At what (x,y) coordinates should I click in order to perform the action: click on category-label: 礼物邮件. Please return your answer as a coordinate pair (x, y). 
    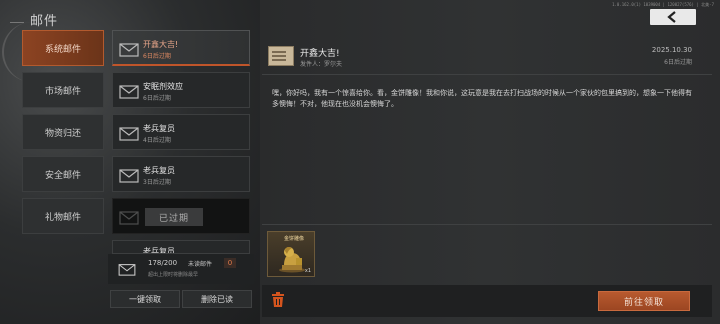
    Looking at the image, I should click on (62, 217).